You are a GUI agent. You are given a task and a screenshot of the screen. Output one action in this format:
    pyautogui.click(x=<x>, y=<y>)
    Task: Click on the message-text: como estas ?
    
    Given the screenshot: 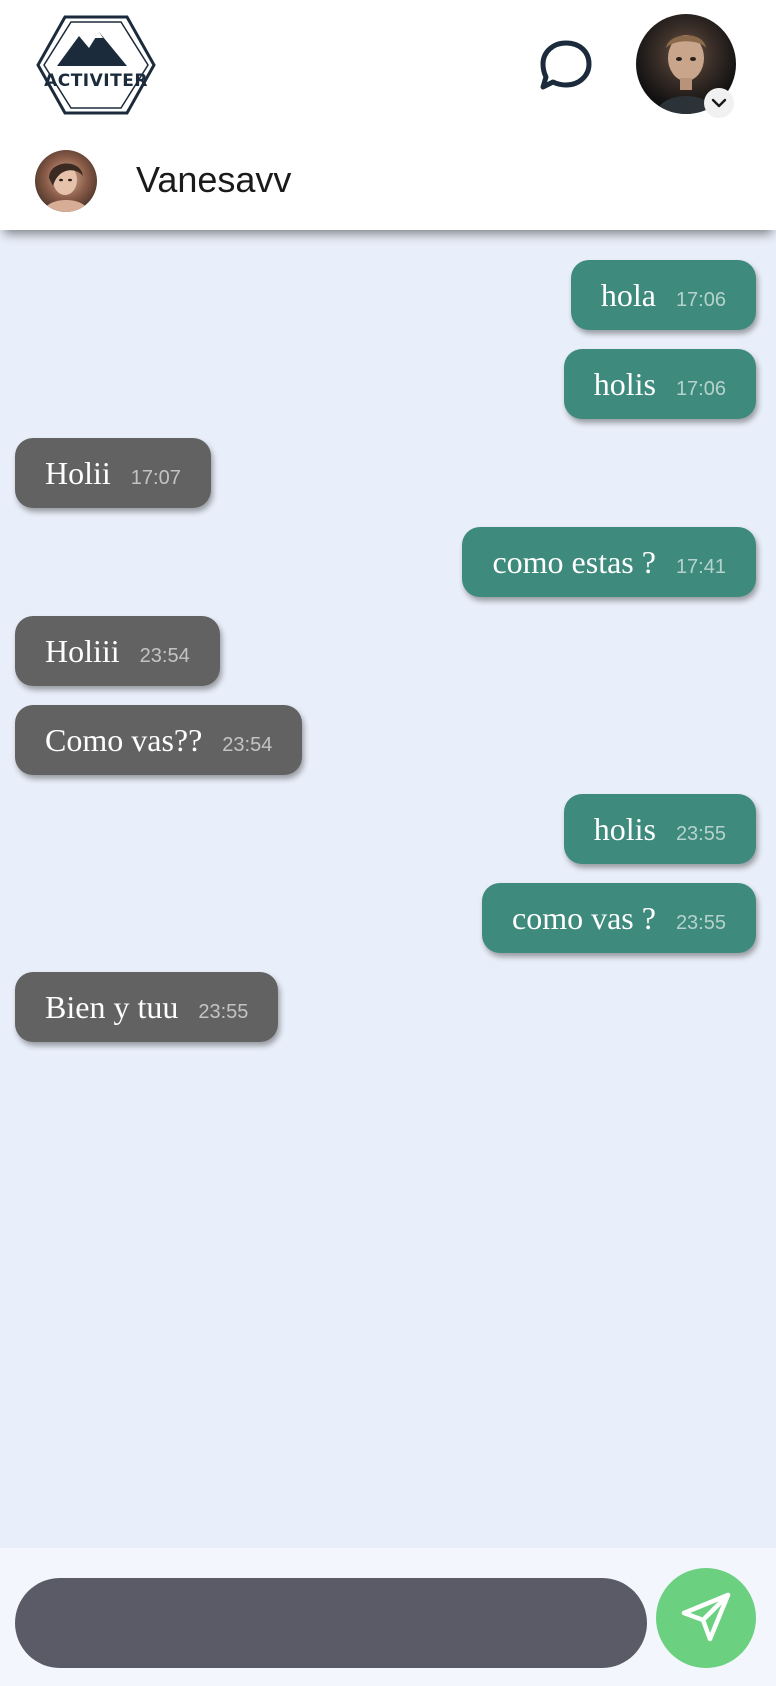 What is the action you would take?
    pyautogui.click(x=574, y=561)
    